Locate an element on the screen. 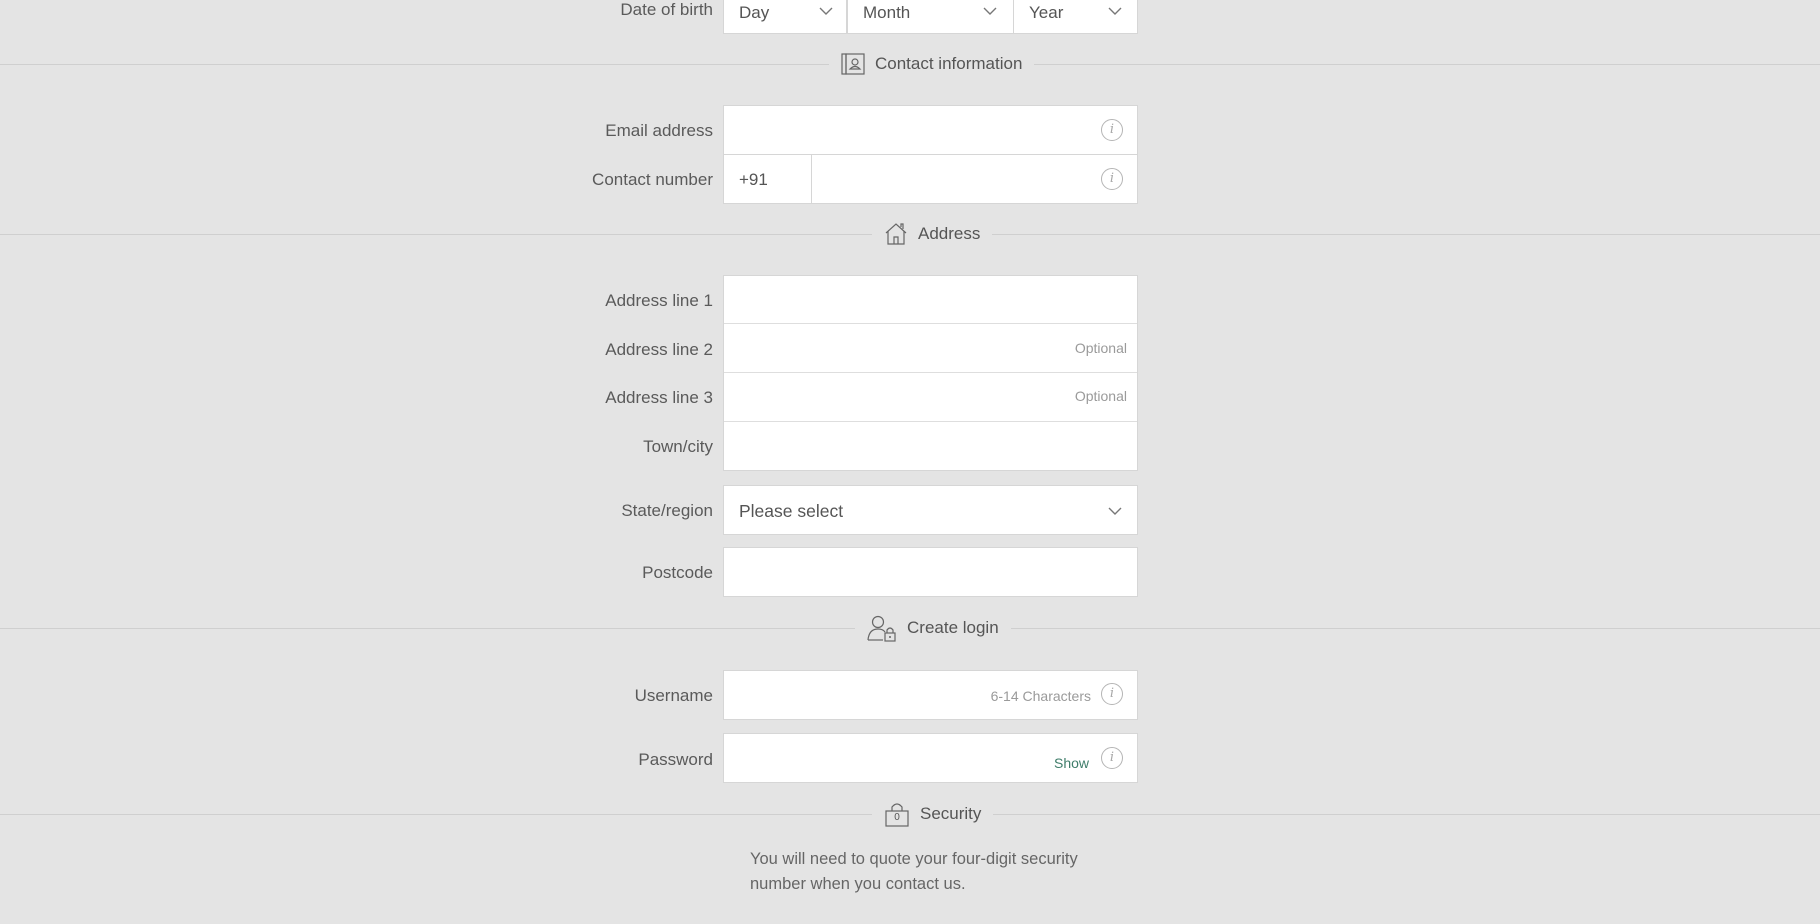  address-section-title: Address is located at coordinates (949, 233).